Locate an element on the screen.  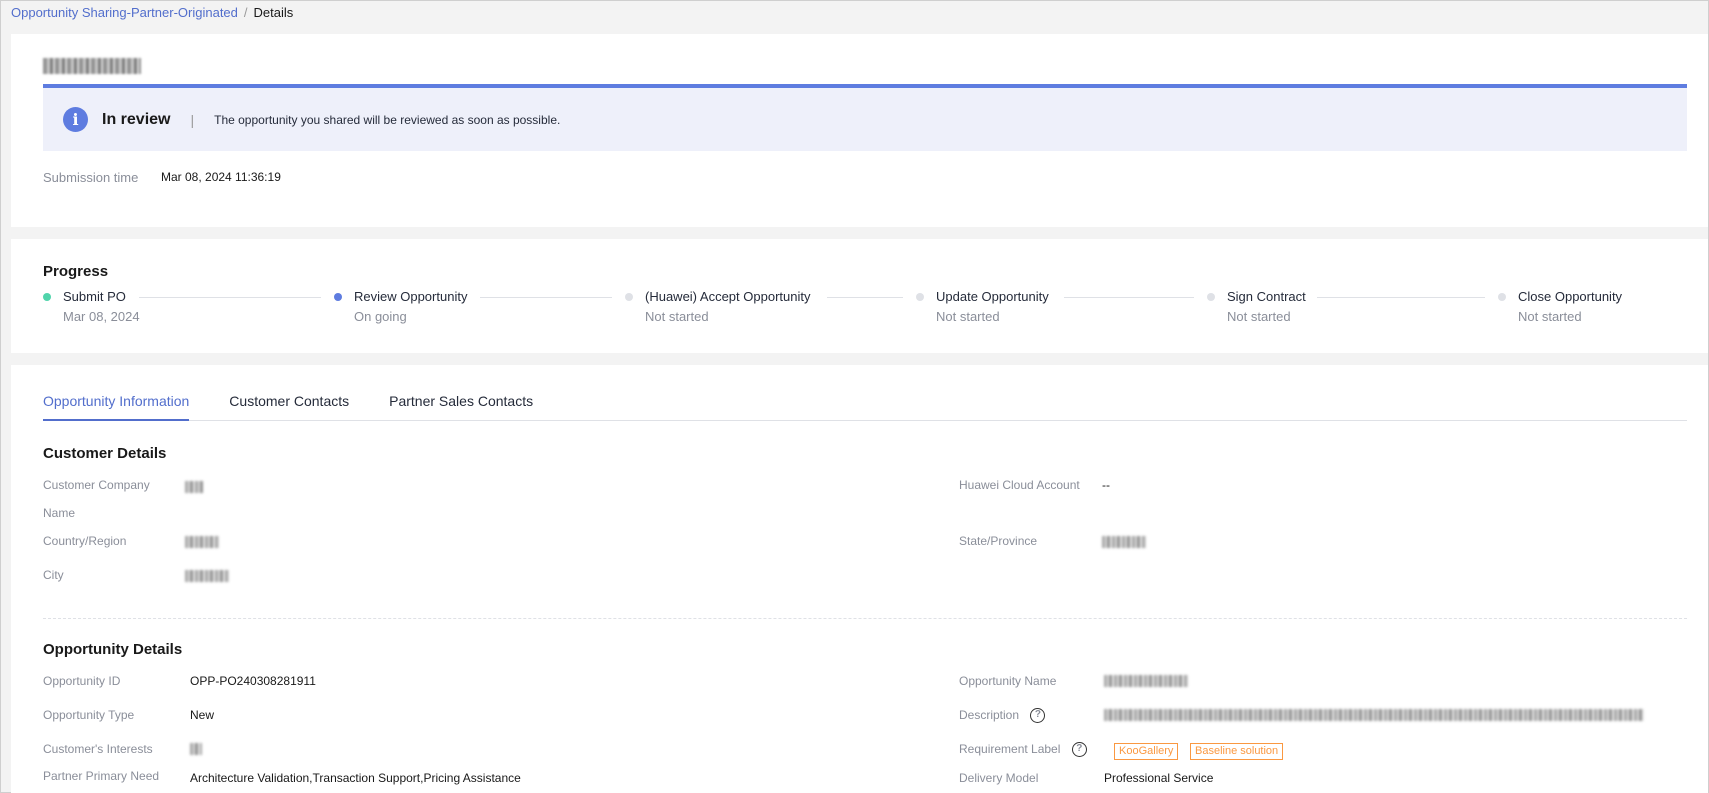
customer-company-label: Customer Company is located at coordinates (96, 485).